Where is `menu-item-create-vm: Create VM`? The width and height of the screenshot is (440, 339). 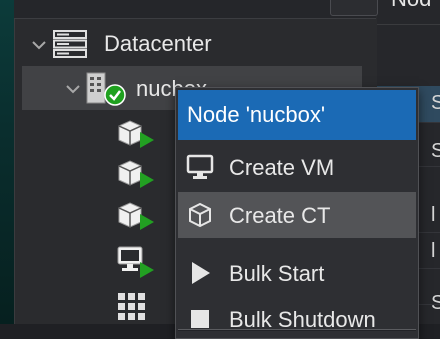 menu-item-create-vm: Create VM is located at coordinates (297, 167).